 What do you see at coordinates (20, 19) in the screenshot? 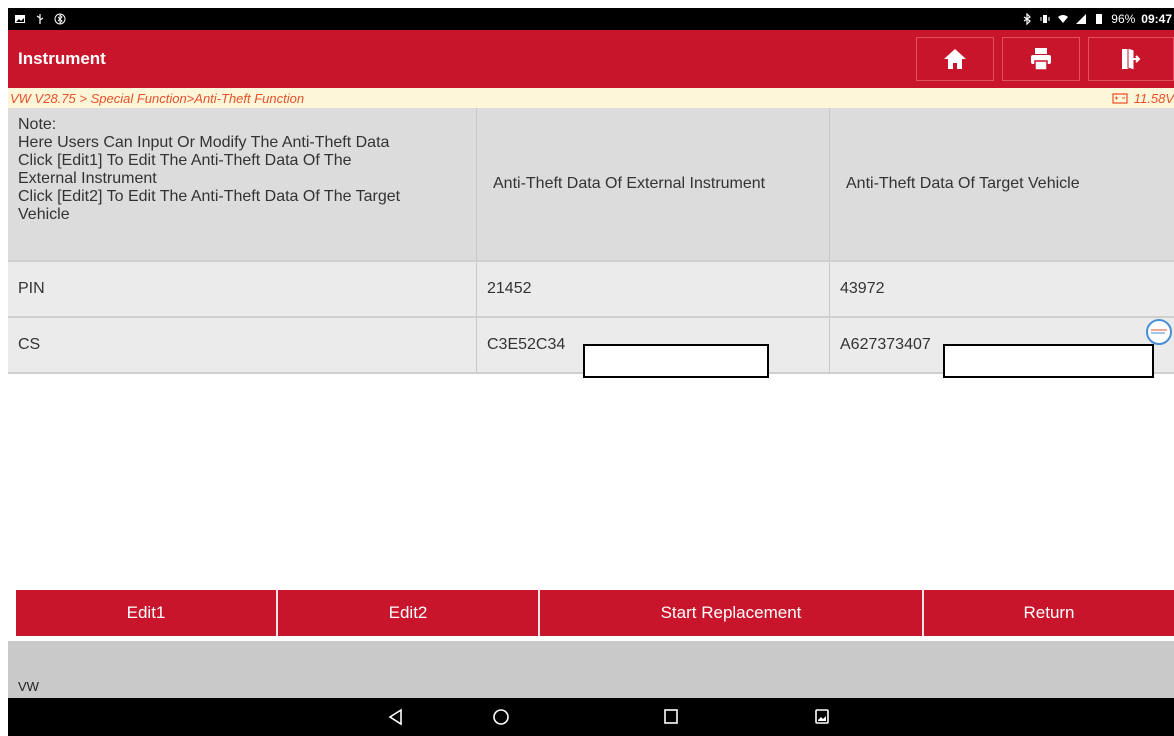
I see `image-icon` at bounding box center [20, 19].